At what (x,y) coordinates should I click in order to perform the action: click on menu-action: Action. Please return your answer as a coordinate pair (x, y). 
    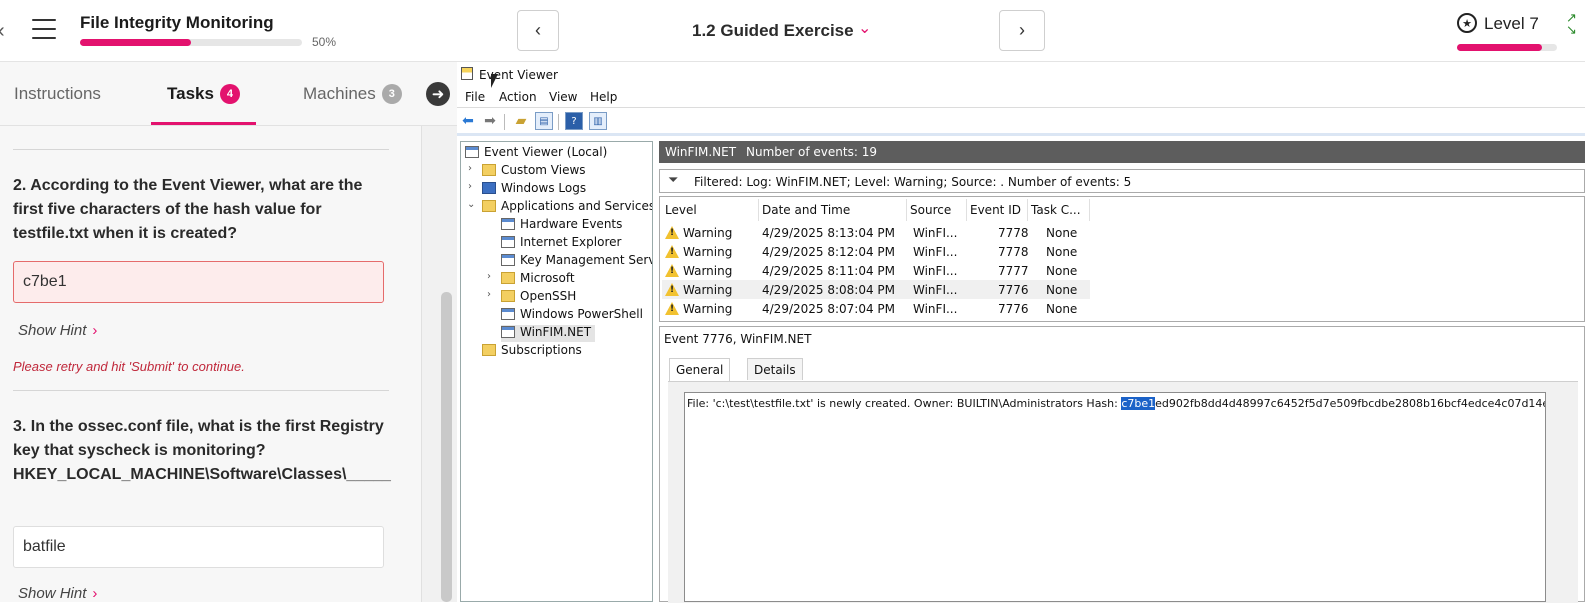
    Looking at the image, I should click on (518, 97).